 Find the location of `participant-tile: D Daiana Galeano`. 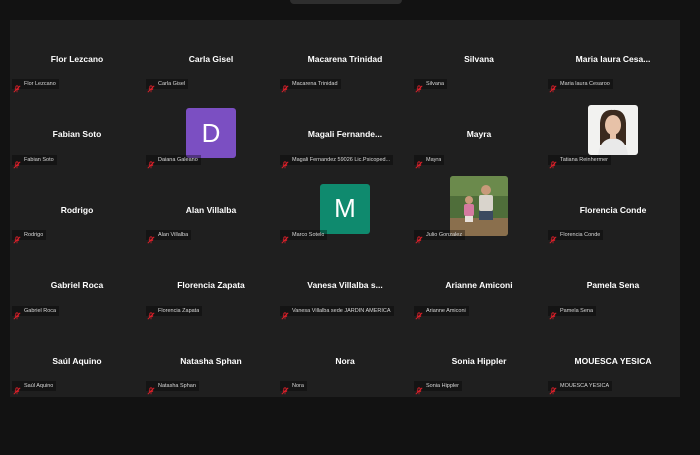

participant-tile: D Daiana Galeano is located at coordinates (211, 132).